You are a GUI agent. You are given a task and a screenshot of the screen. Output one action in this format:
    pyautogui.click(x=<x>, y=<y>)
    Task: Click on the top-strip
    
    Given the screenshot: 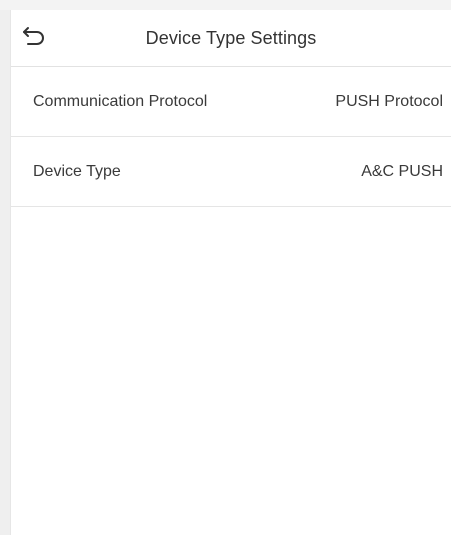 What is the action you would take?
    pyautogui.click(x=225, y=5)
    